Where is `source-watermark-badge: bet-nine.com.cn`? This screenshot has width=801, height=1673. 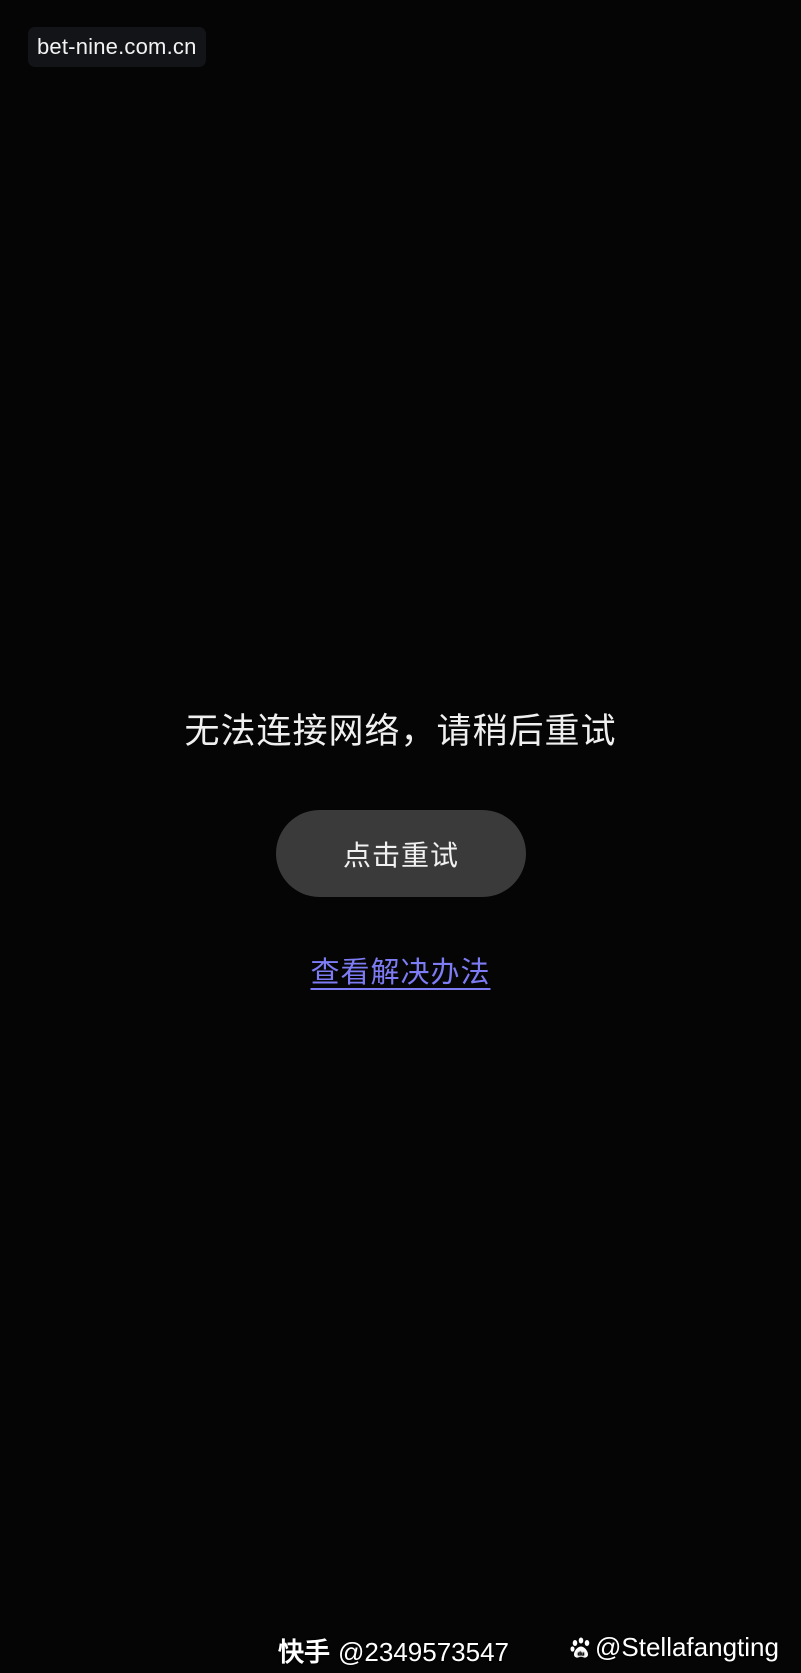 source-watermark-badge: bet-nine.com.cn is located at coordinates (117, 47).